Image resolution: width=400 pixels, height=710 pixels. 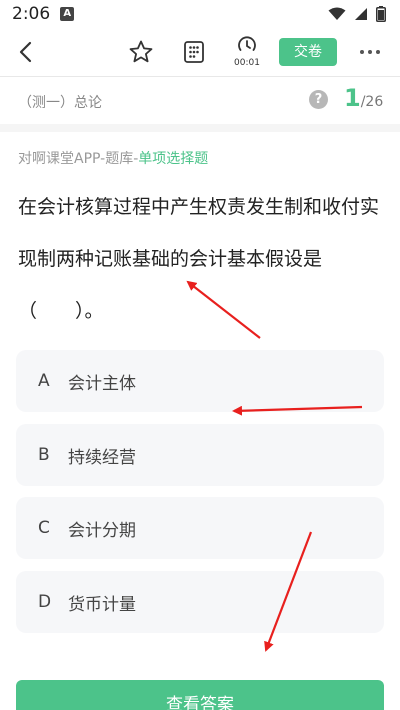 I want to click on view-answer-button: 查看答案, so click(x=200, y=695).